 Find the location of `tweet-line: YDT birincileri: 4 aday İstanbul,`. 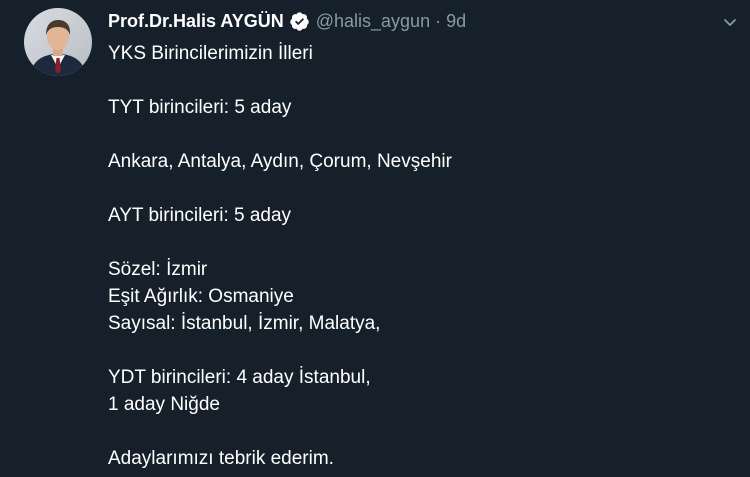

tweet-line: YDT birincileri: 4 aday İstanbul, is located at coordinates (239, 377).